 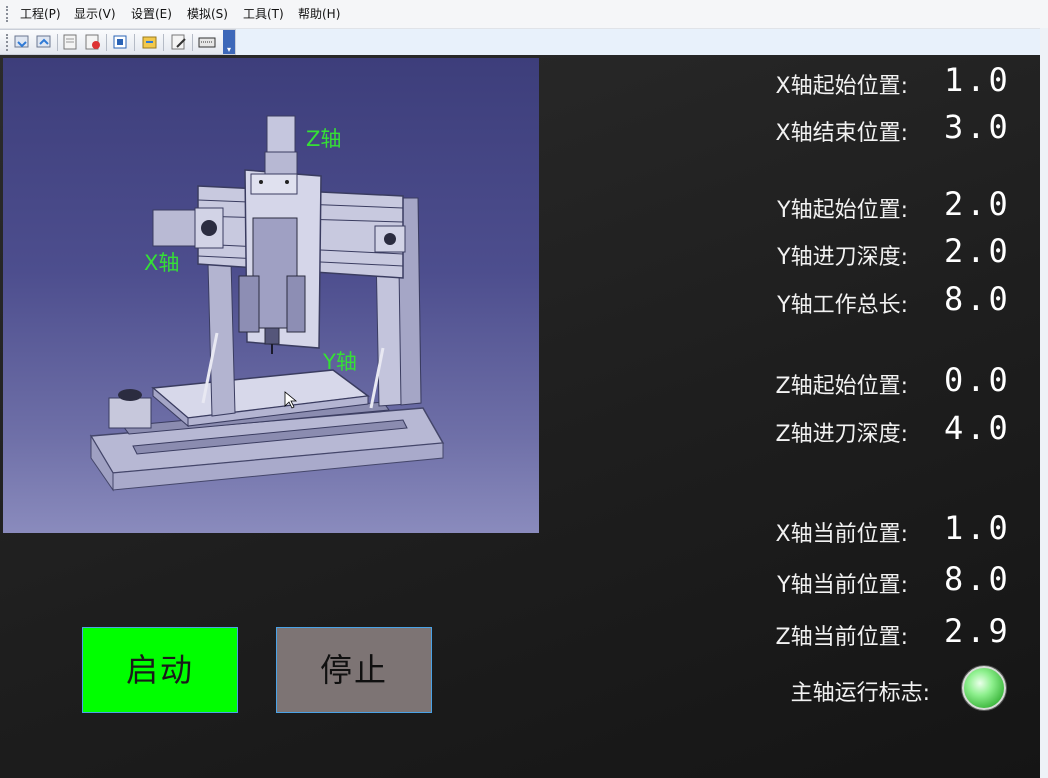 What do you see at coordinates (22, 42) in the screenshot?
I see `download-icon` at bounding box center [22, 42].